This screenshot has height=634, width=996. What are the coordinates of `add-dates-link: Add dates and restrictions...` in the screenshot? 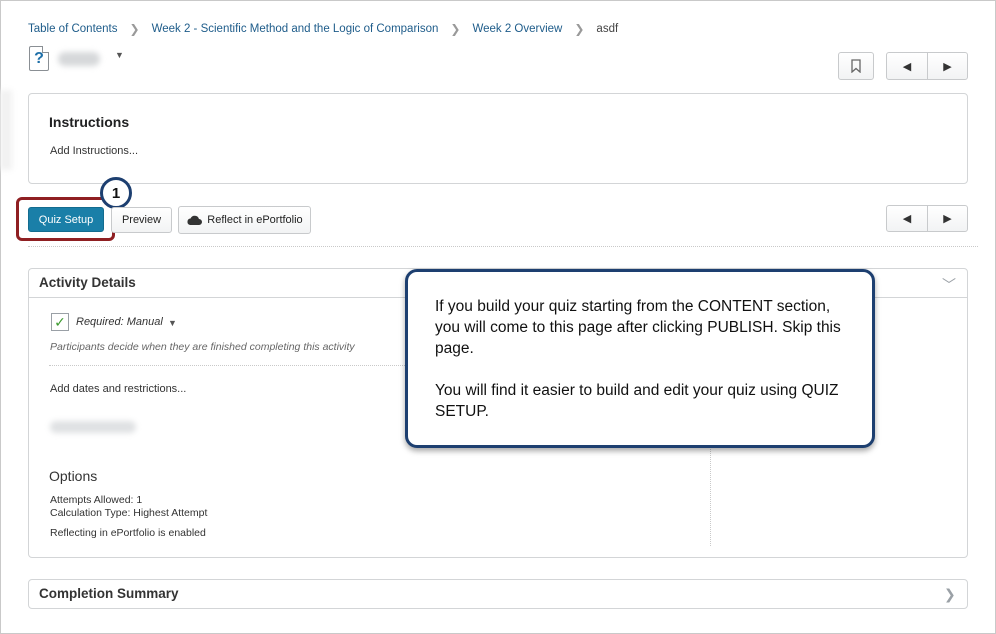 It's located at (118, 389).